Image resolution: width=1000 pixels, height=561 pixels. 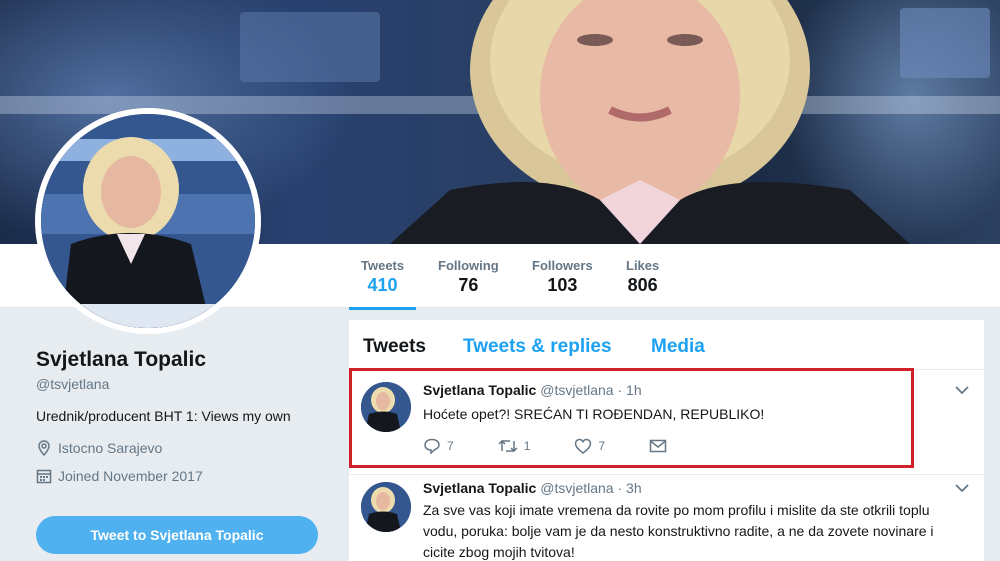 I want to click on retweet-action: 1, so click(x=514, y=446).